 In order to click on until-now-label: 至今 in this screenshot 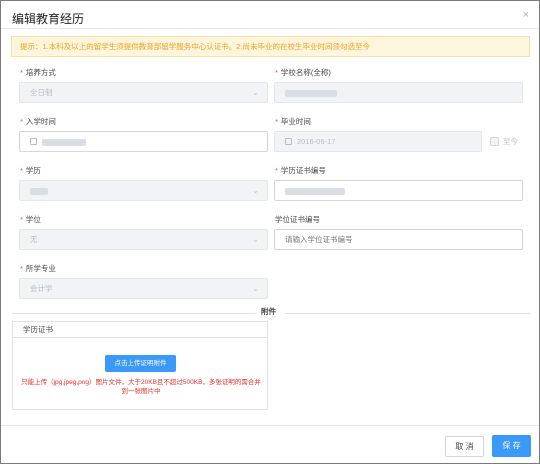, I will do `click(510, 141)`.